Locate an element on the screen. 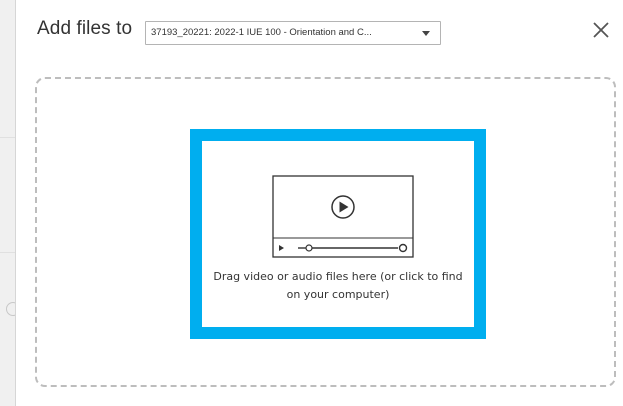  background-radio is located at coordinates (10, 309).